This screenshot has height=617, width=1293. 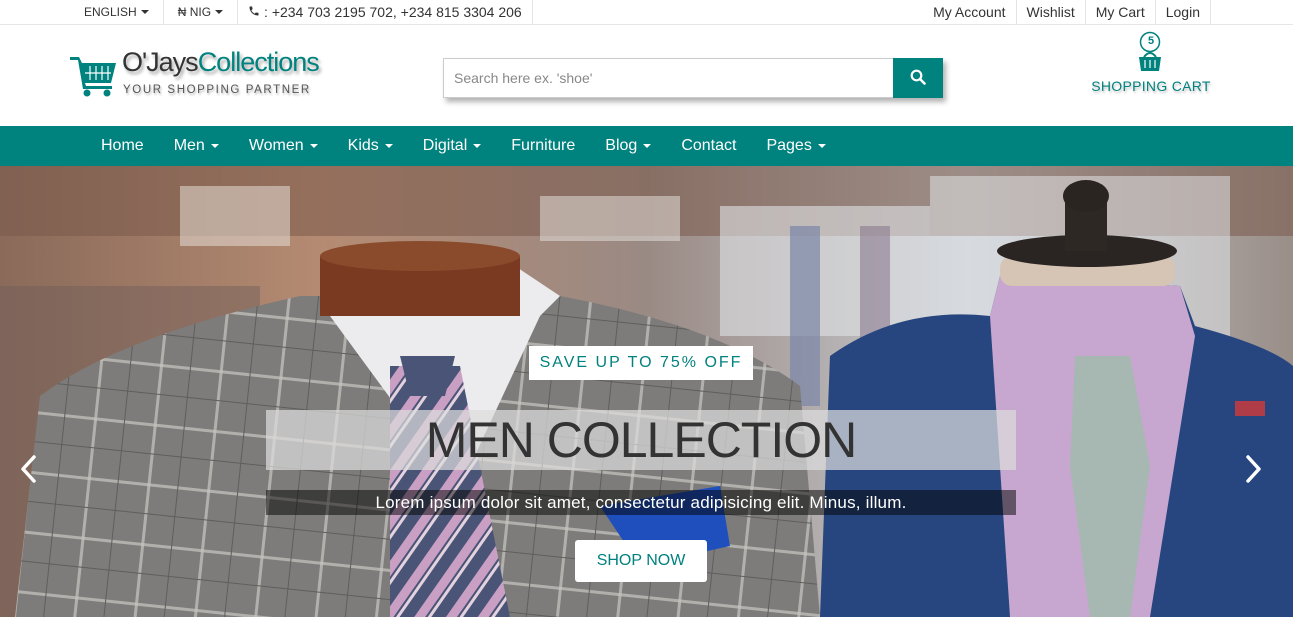 I want to click on promo-badge: SAVE UP TO 75% OFF, so click(x=641, y=363).